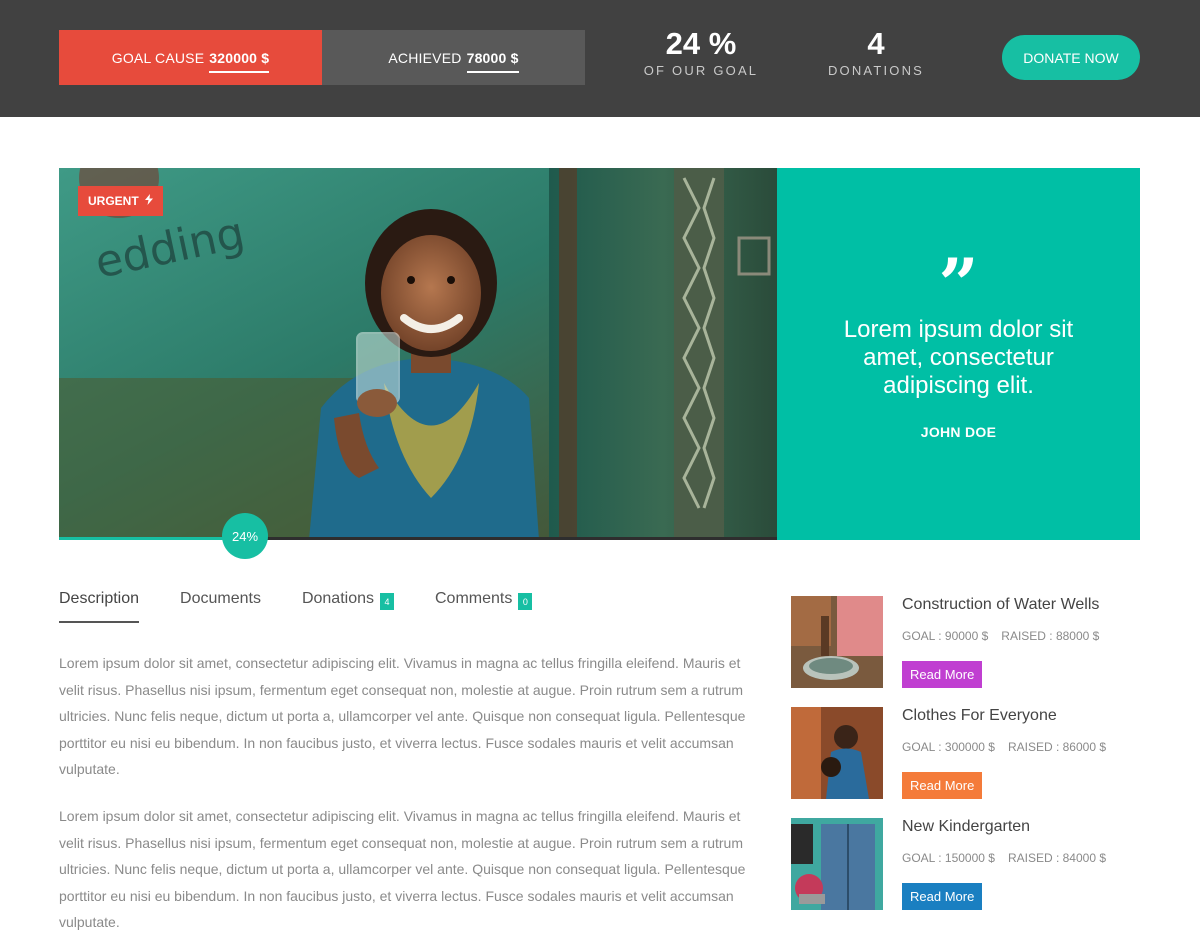 This screenshot has width=1200, height=933. I want to click on donations-label: DONATIONS, so click(876, 70).